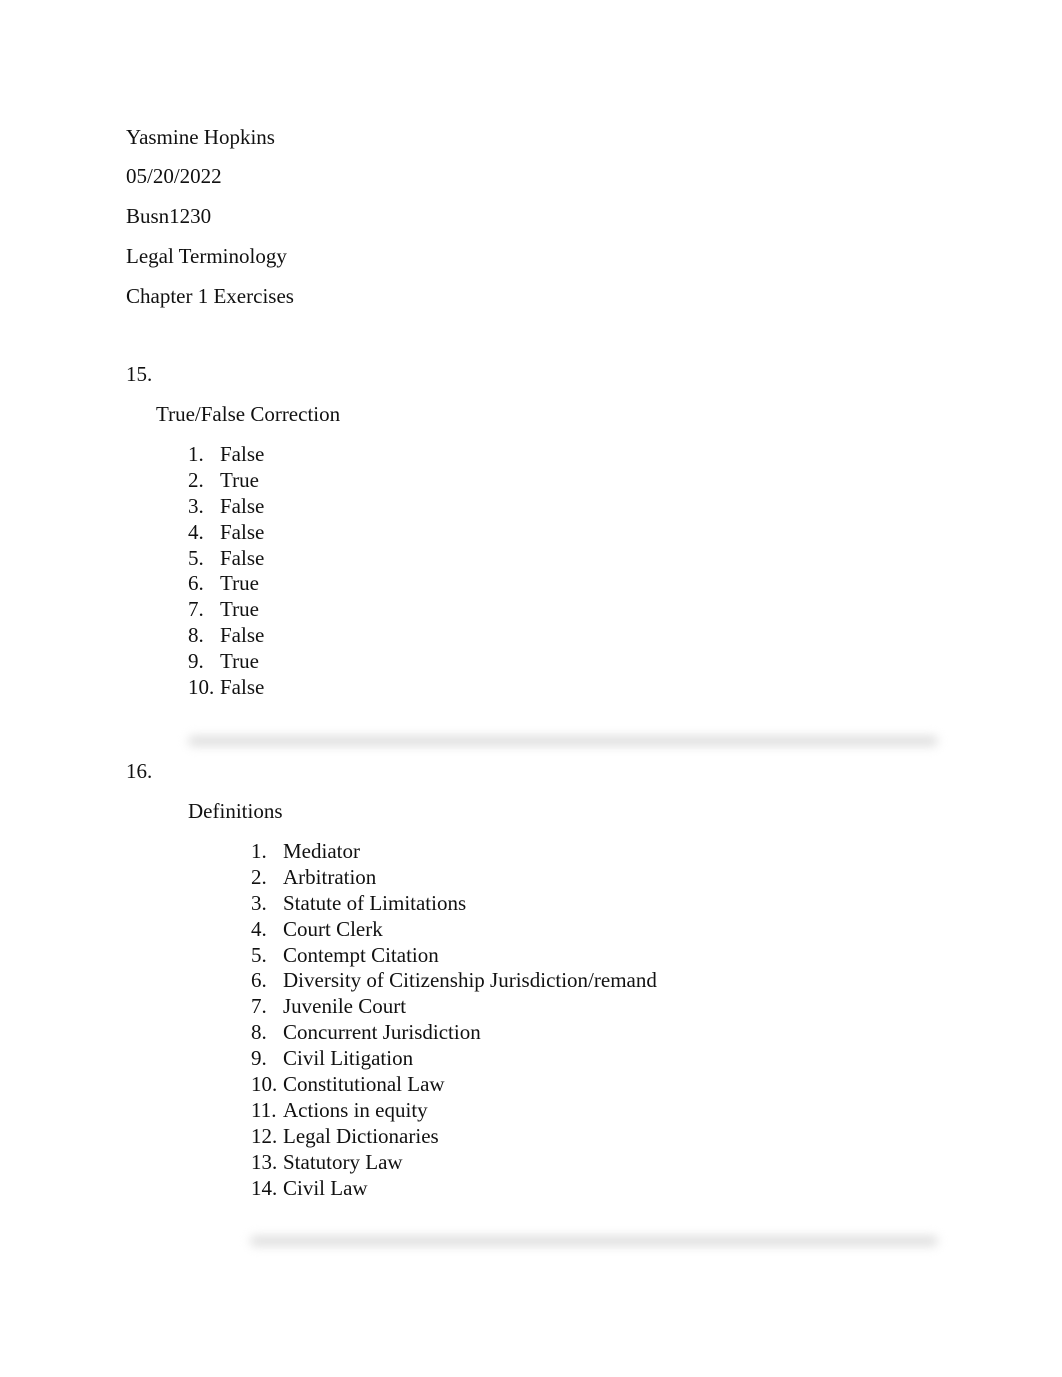 The width and height of the screenshot is (1062, 1377). Describe the element at coordinates (200, 137) in the screenshot. I see `student-name: Yasmine Hopkins` at that location.